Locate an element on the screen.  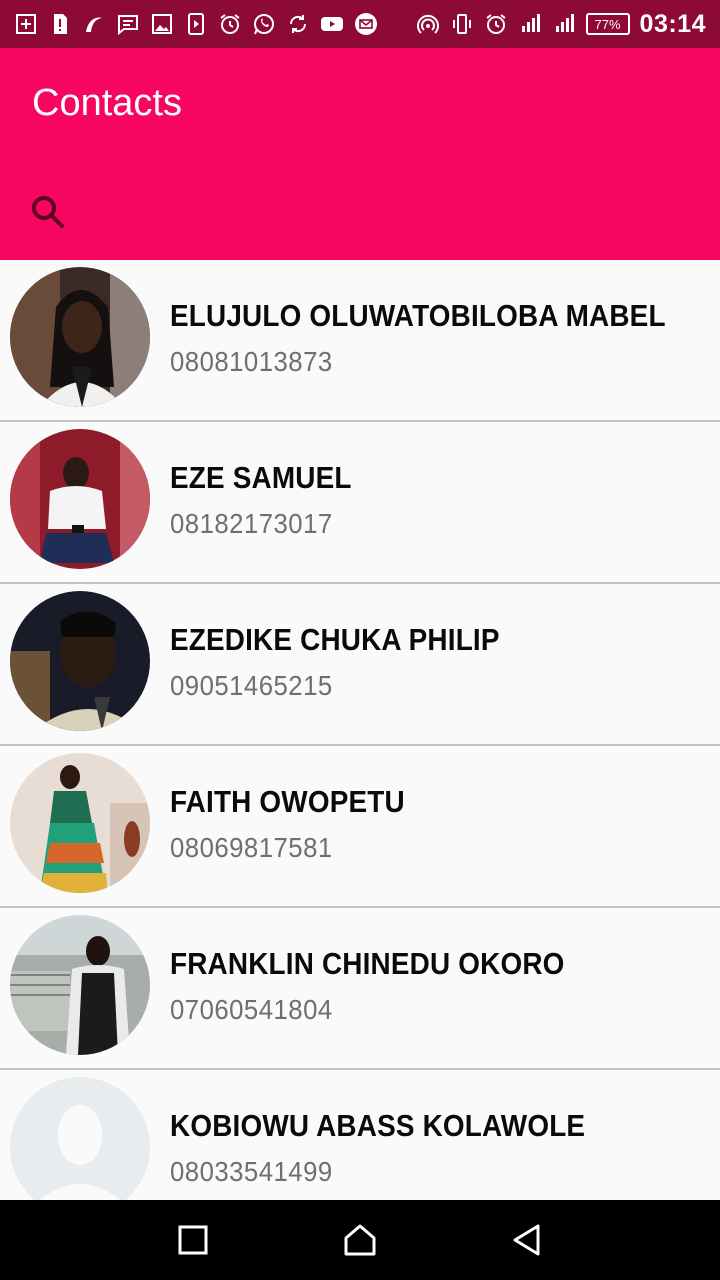
status-bar: 77% 03:14 is located at coordinates (360, 24).